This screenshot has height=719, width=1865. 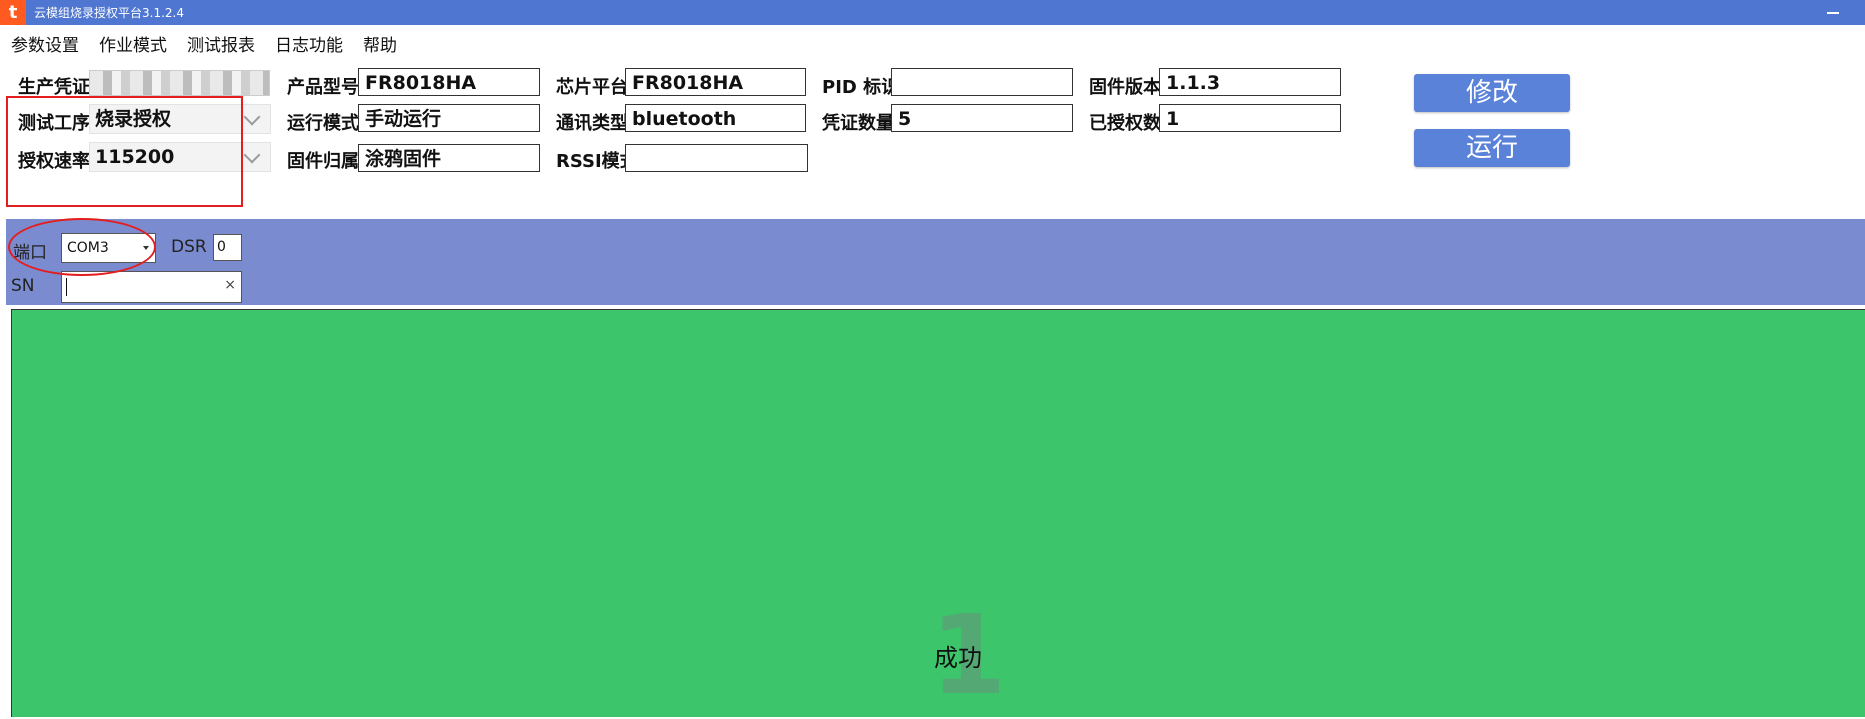 What do you see at coordinates (1492, 93) in the screenshot?
I see `modify-button: 修改` at bounding box center [1492, 93].